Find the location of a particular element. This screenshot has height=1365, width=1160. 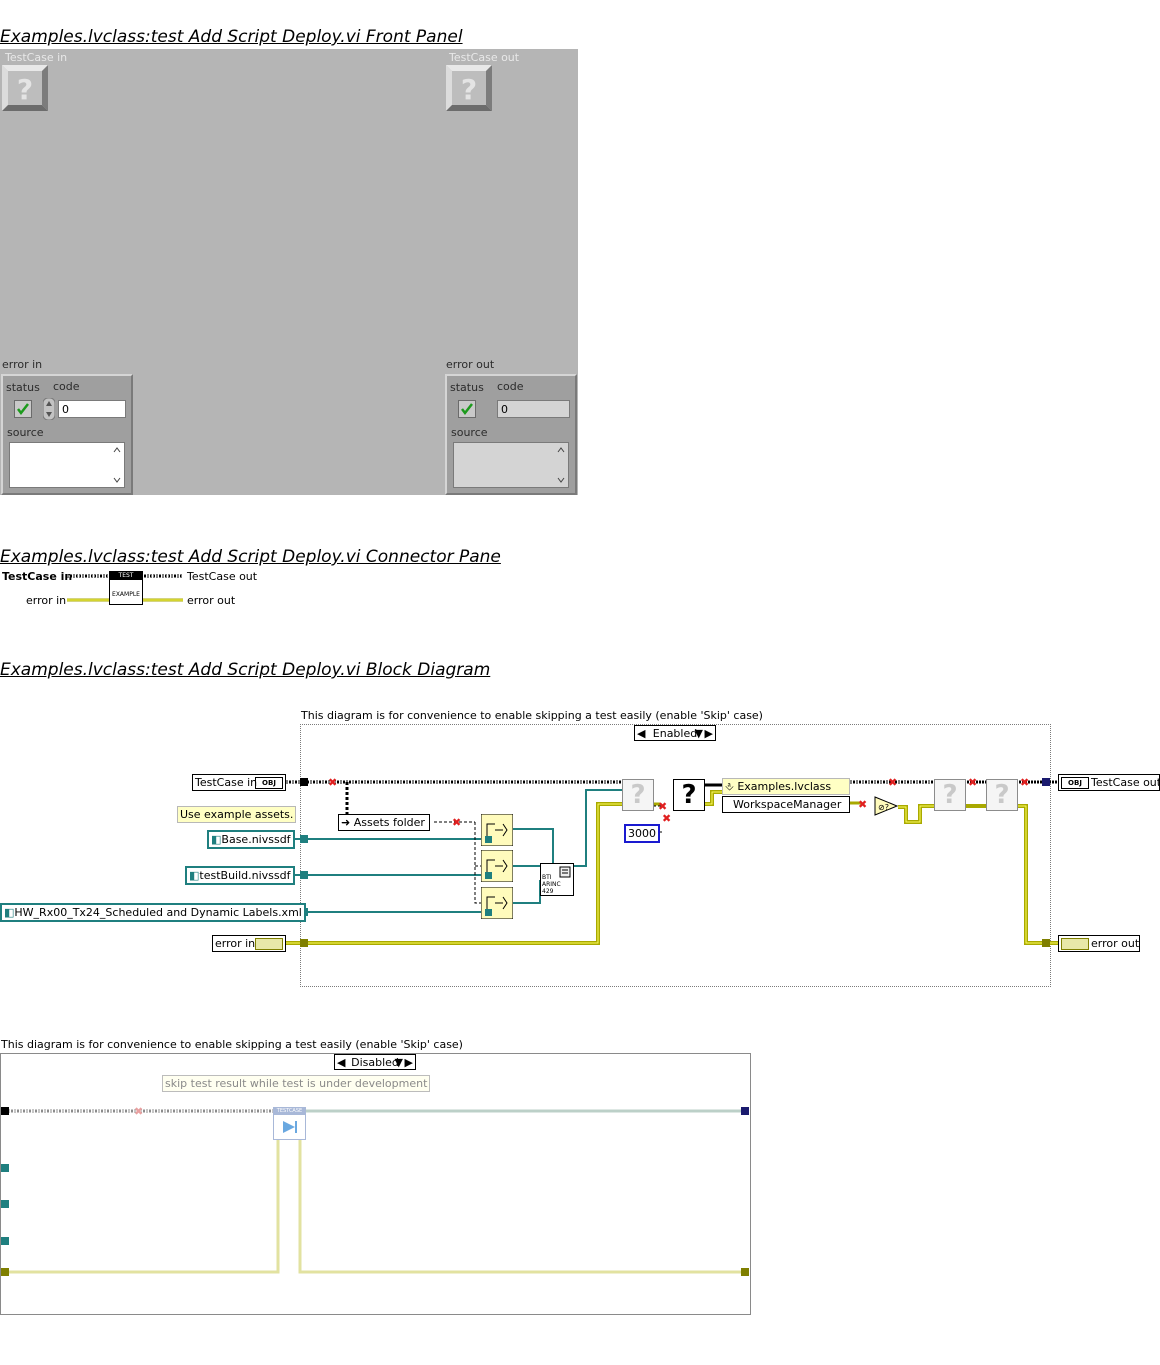

skip-testcase-node: TESTCASE is located at coordinates (289, 1123).